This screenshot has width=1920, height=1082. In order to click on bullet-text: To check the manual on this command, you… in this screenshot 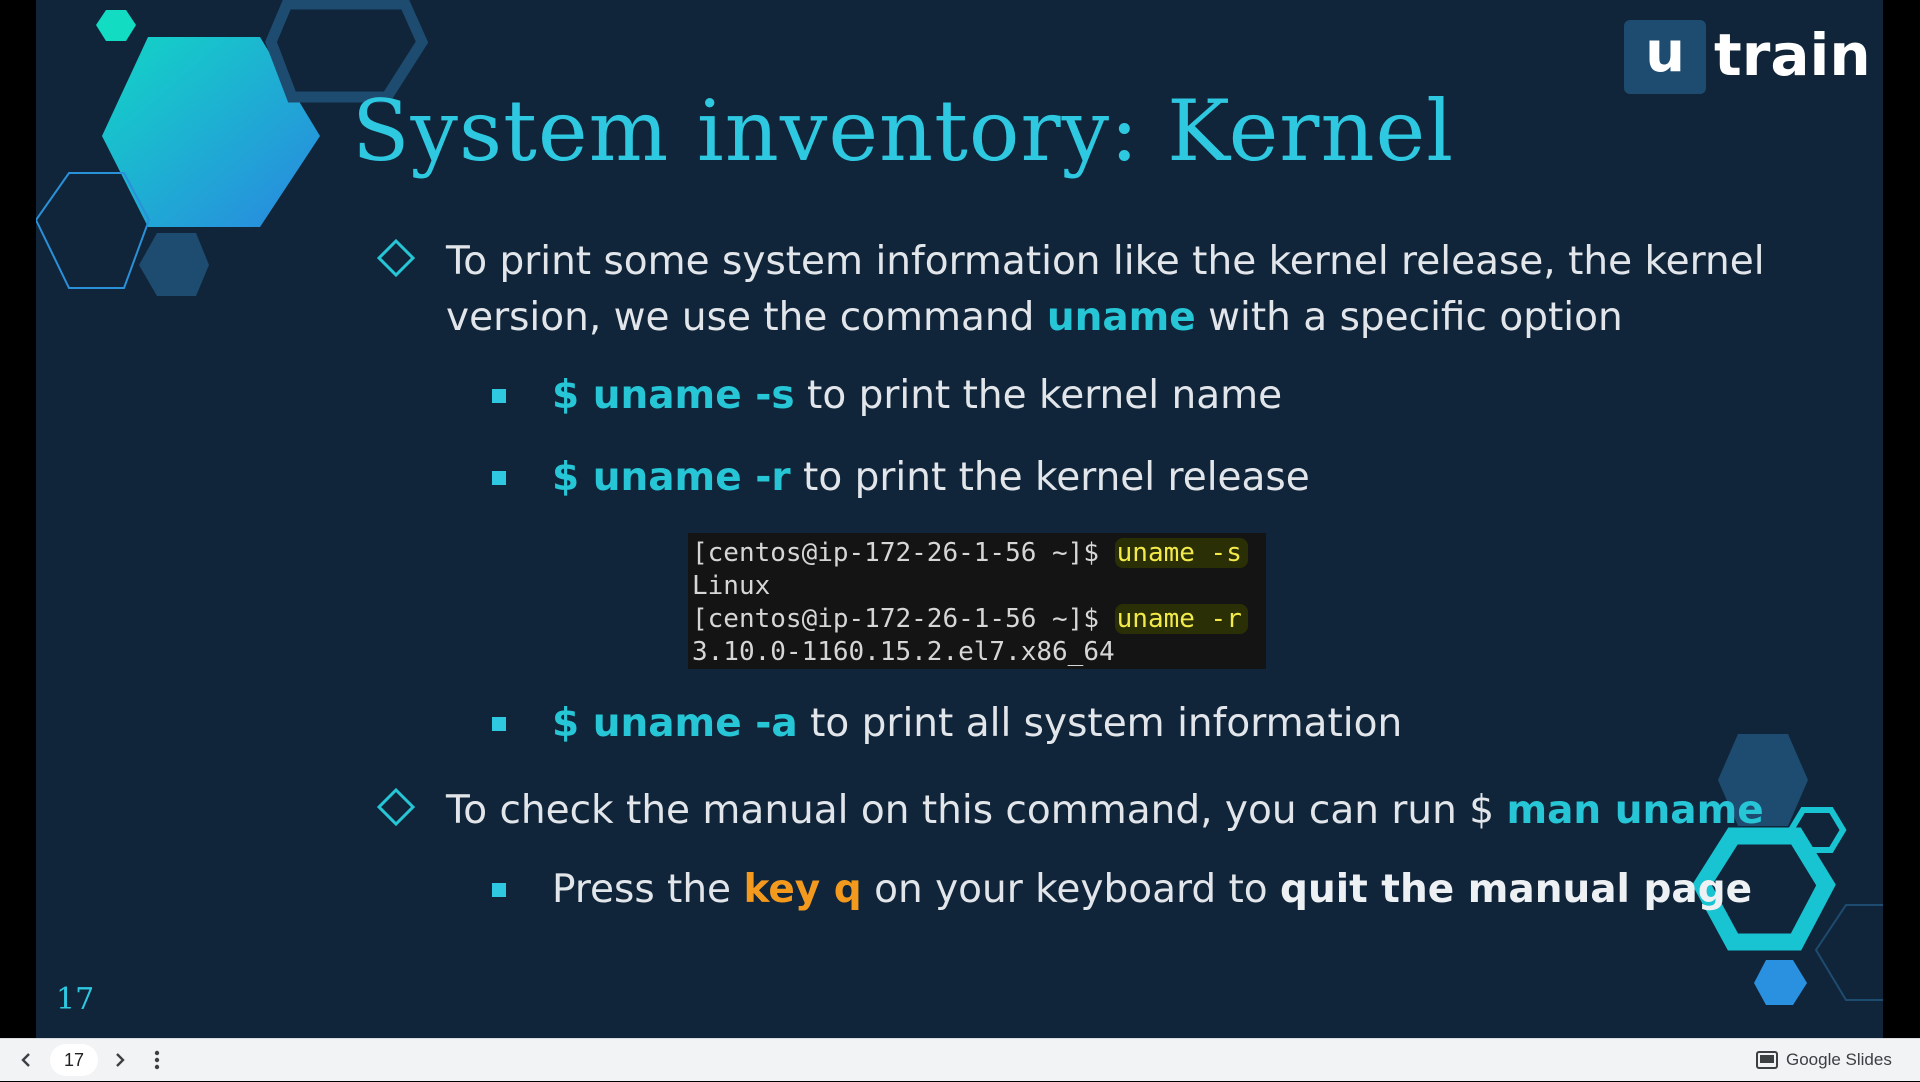, I will do `click(976, 810)`.